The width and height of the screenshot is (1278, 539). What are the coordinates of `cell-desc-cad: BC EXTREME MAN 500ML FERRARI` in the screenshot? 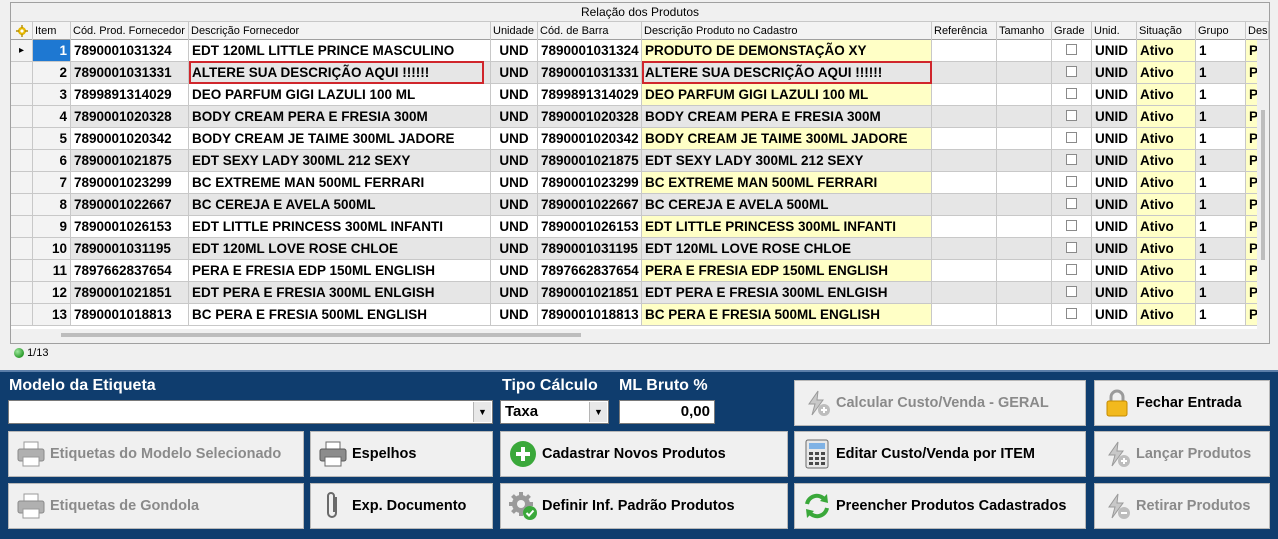 It's located at (787, 183).